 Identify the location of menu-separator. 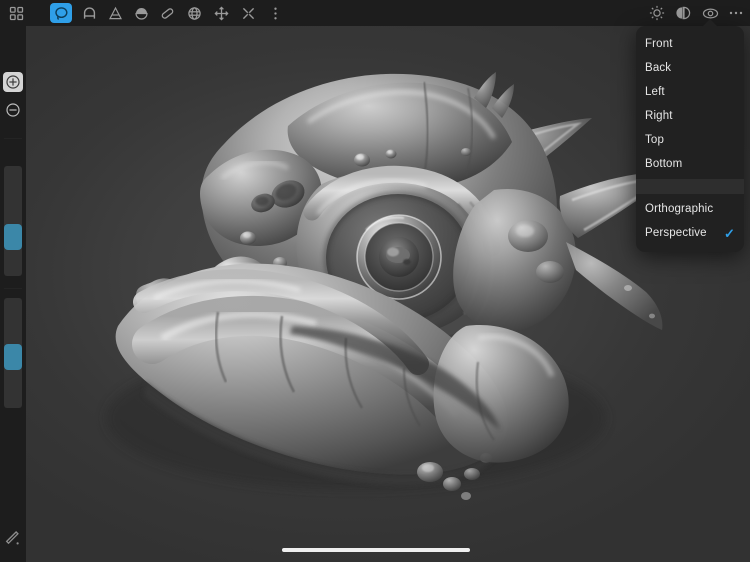
(690, 186).